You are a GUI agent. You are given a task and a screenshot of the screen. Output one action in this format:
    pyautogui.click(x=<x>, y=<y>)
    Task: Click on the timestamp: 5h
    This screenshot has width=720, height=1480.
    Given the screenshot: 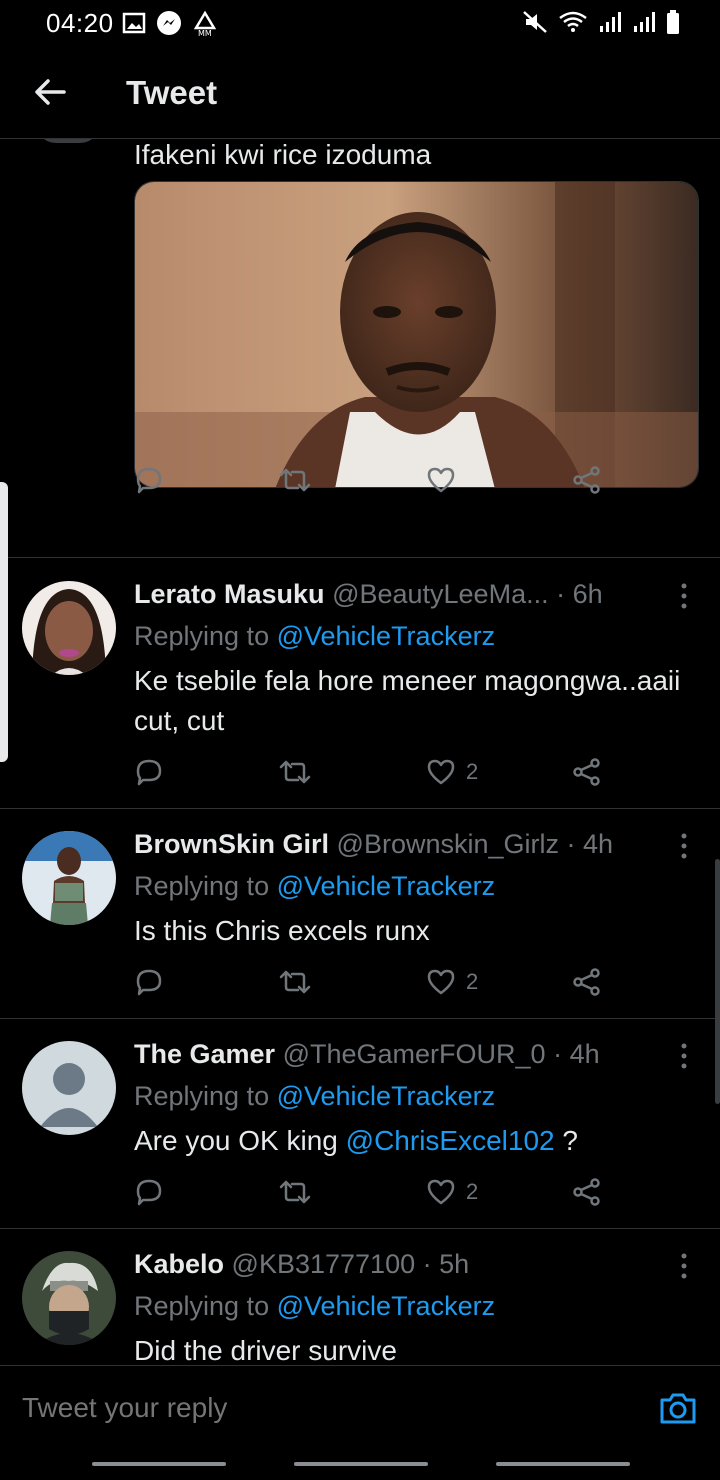 What is the action you would take?
    pyautogui.click(x=454, y=1264)
    